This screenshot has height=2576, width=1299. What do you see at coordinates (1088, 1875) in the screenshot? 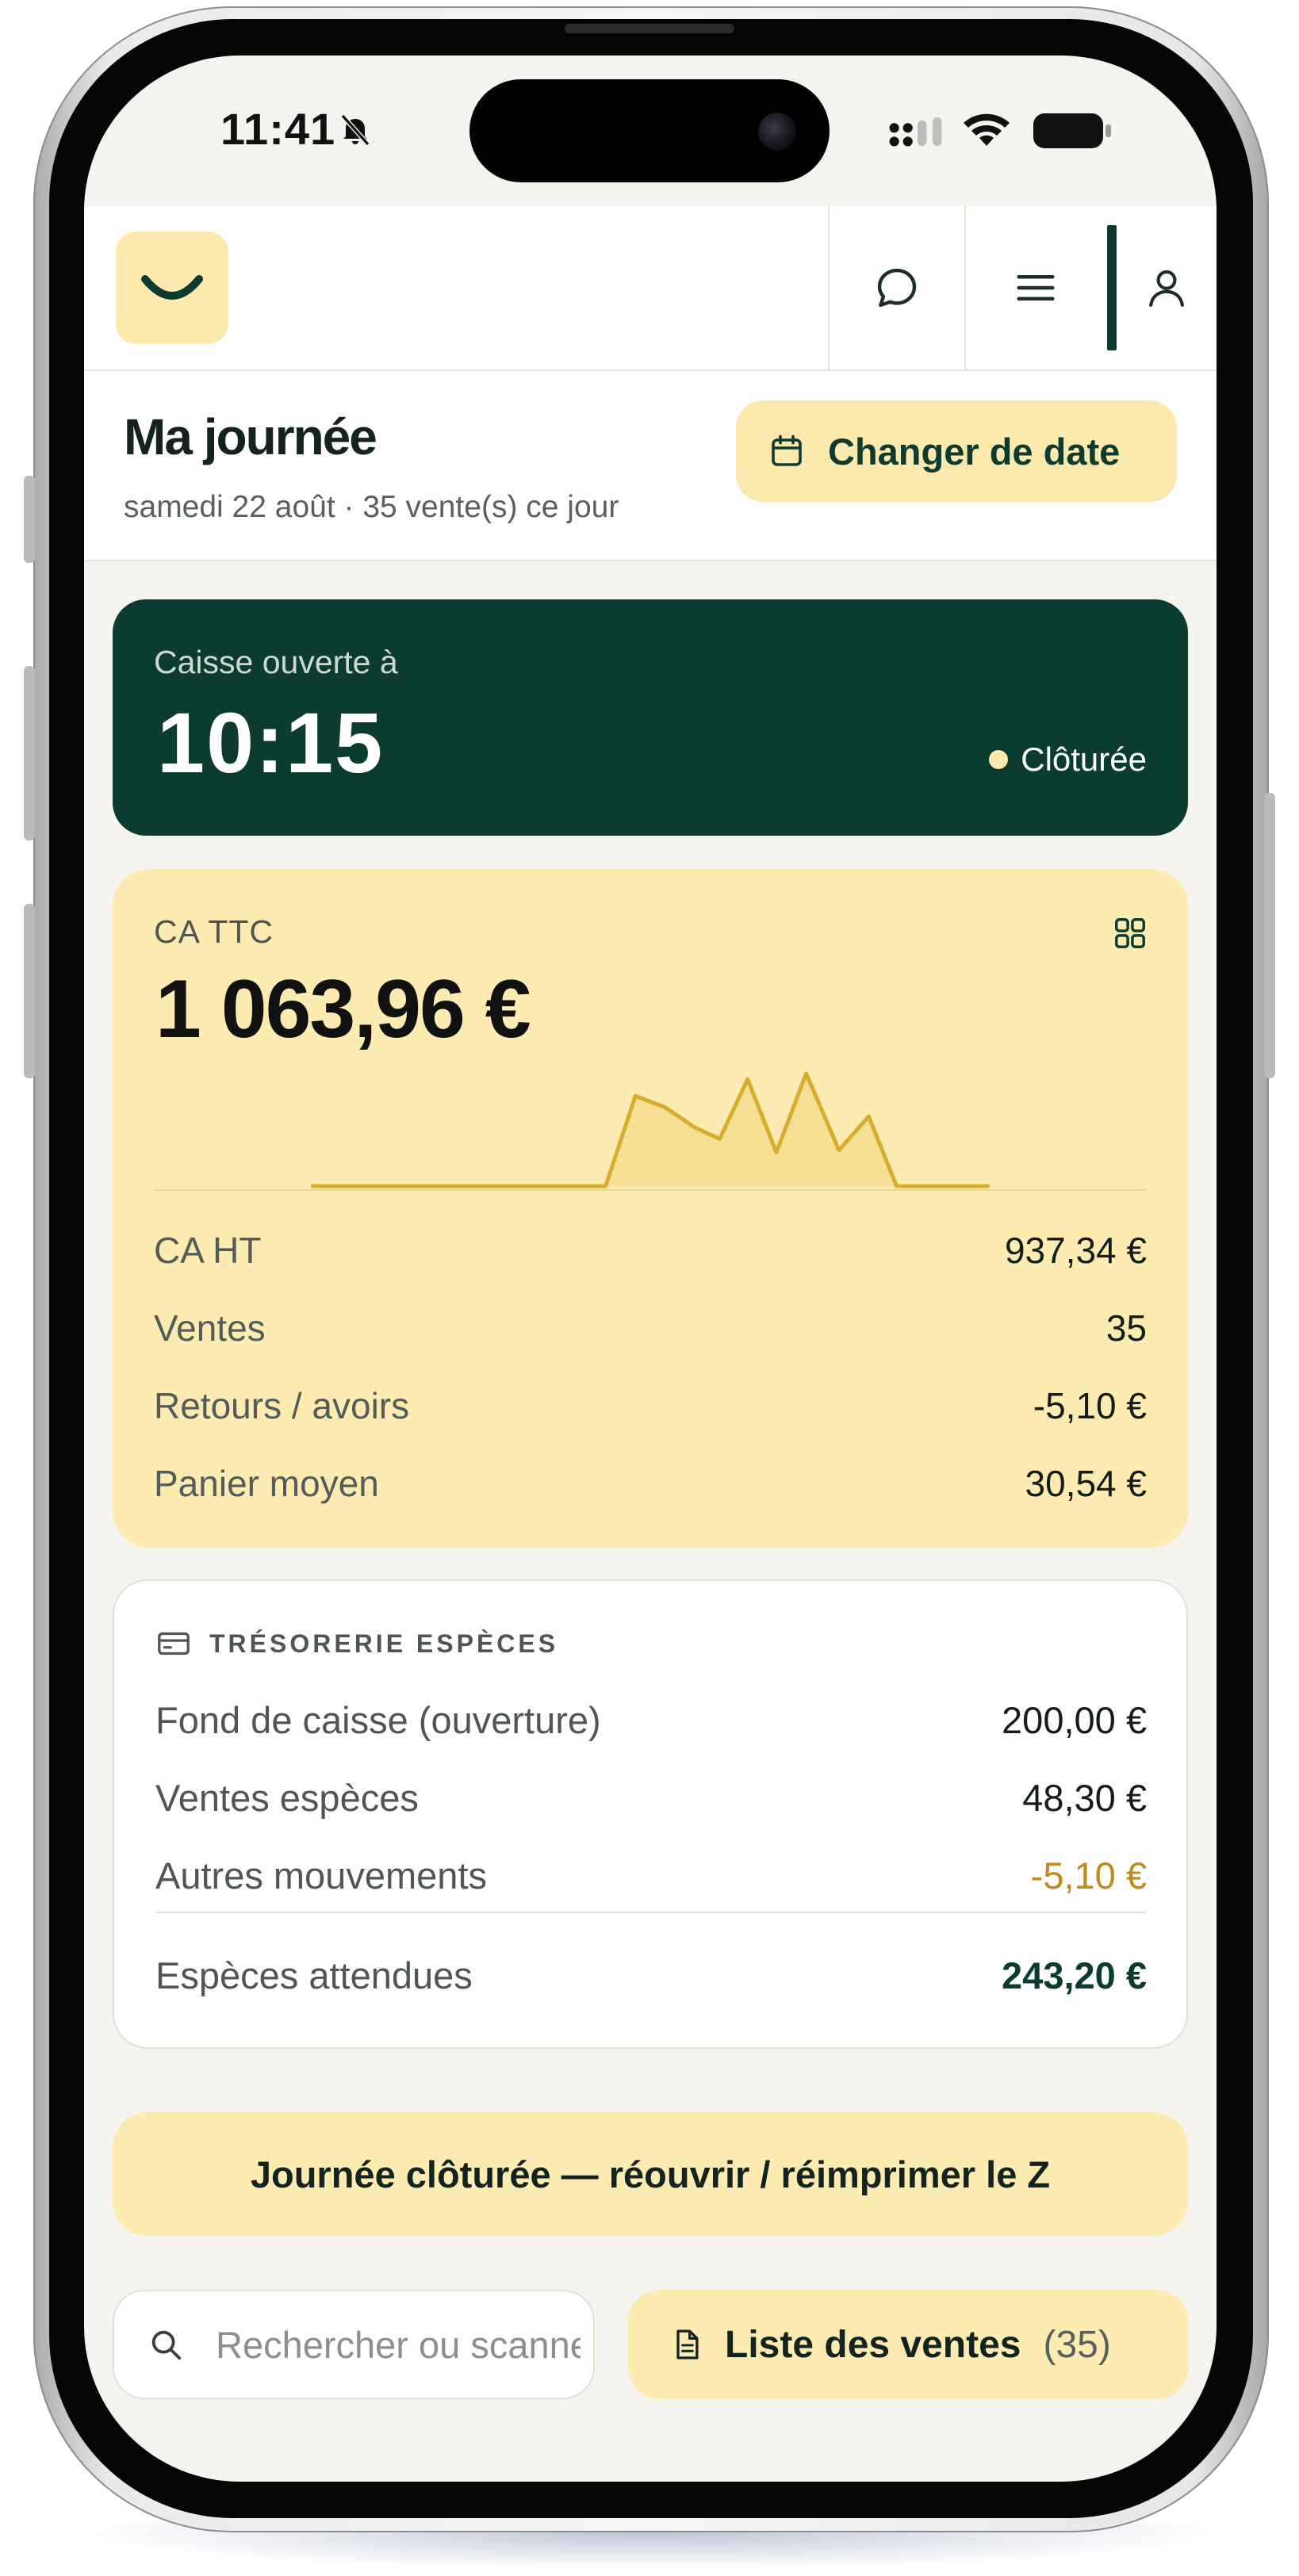
I see `cash-row-value: -5,10 €` at bounding box center [1088, 1875].